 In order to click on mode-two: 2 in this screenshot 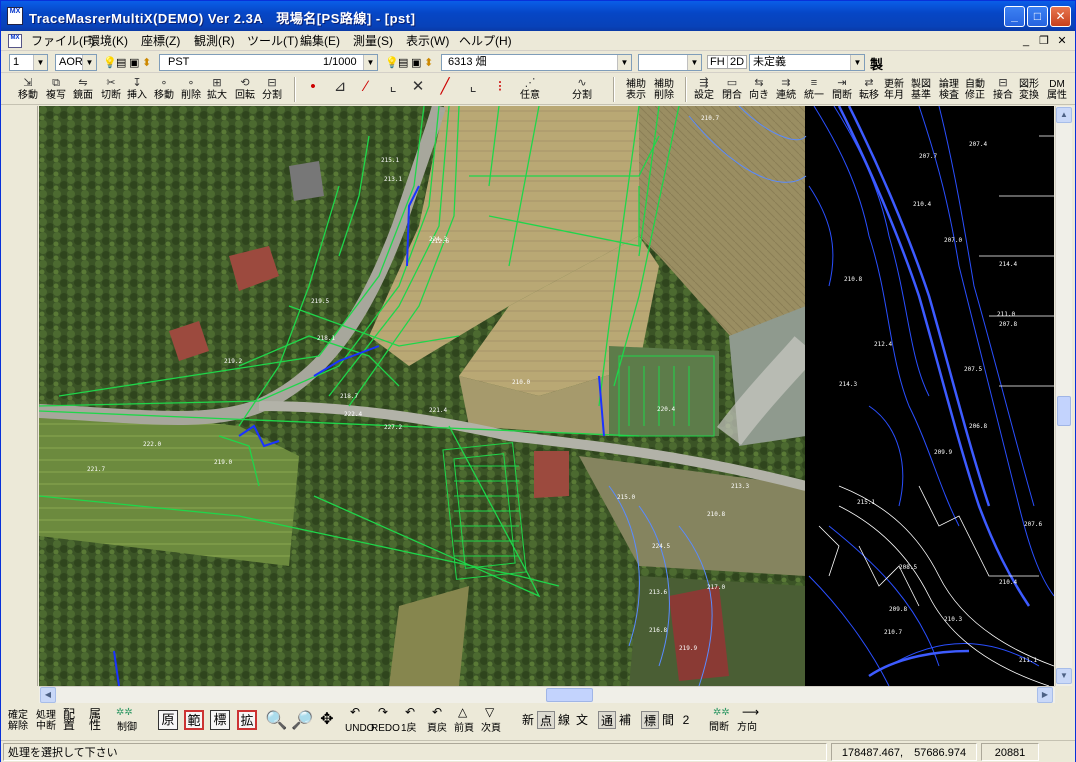, I will do `click(686, 720)`.